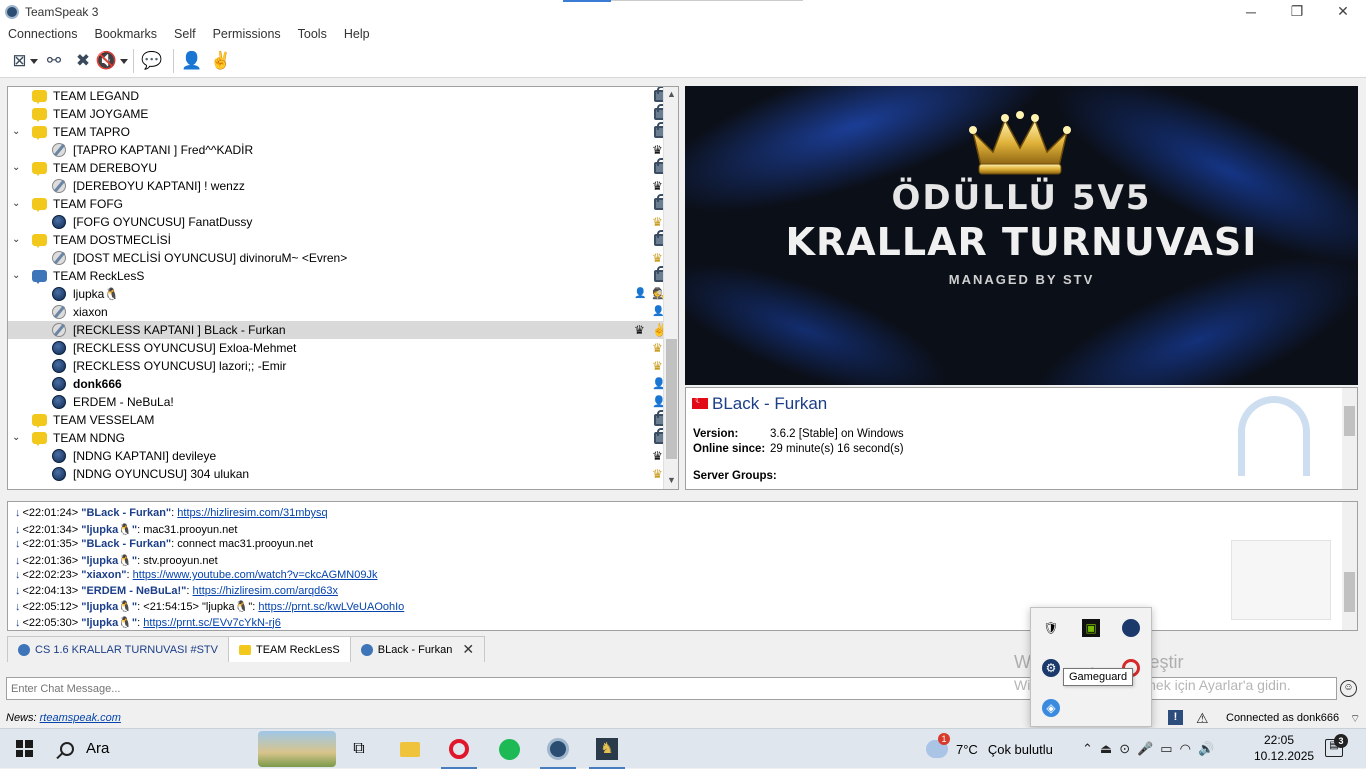  Describe the element at coordinates (459, 749) in the screenshot. I see `opera-button` at that location.